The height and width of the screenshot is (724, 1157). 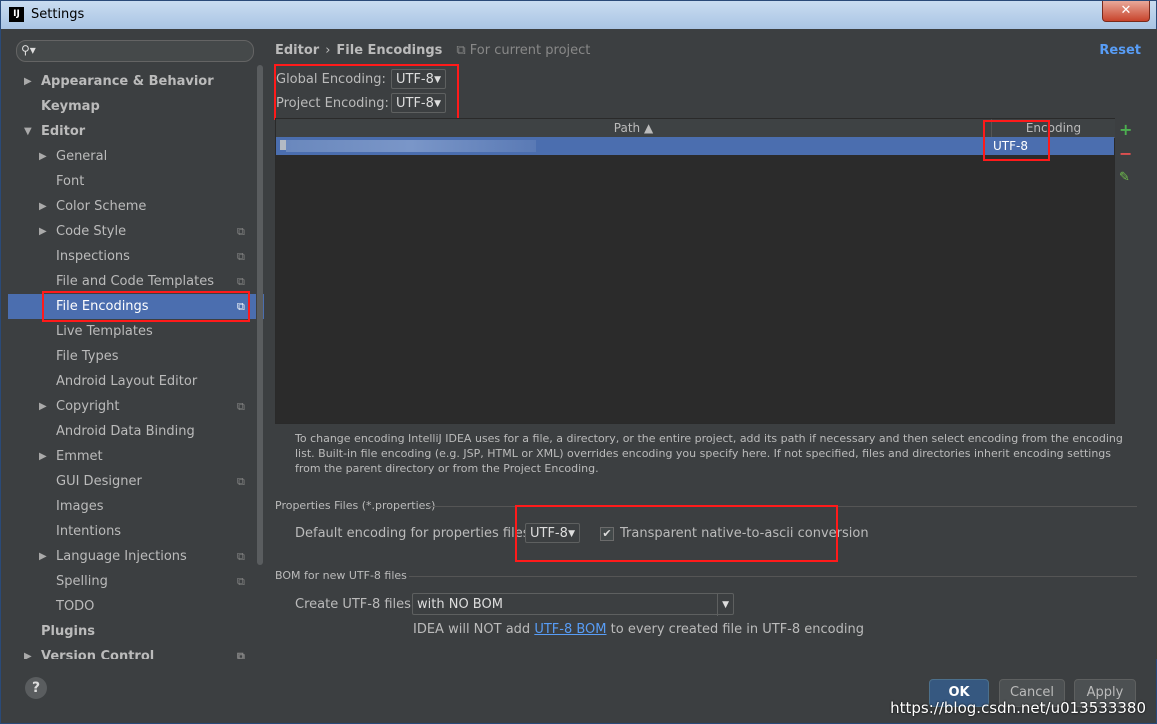 What do you see at coordinates (552, 533) in the screenshot?
I see `properties-encoding-select: UTF-8 ▼` at bounding box center [552, 533].